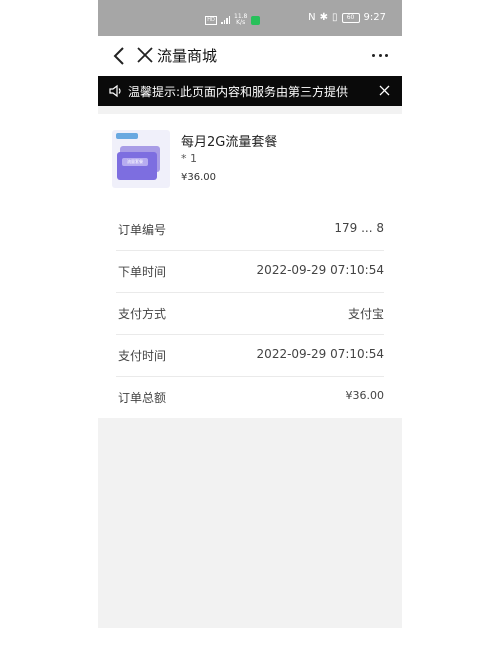  Describe the element at coordinates (225, 20) in the screenshot. I see `signal-icon` at that location.